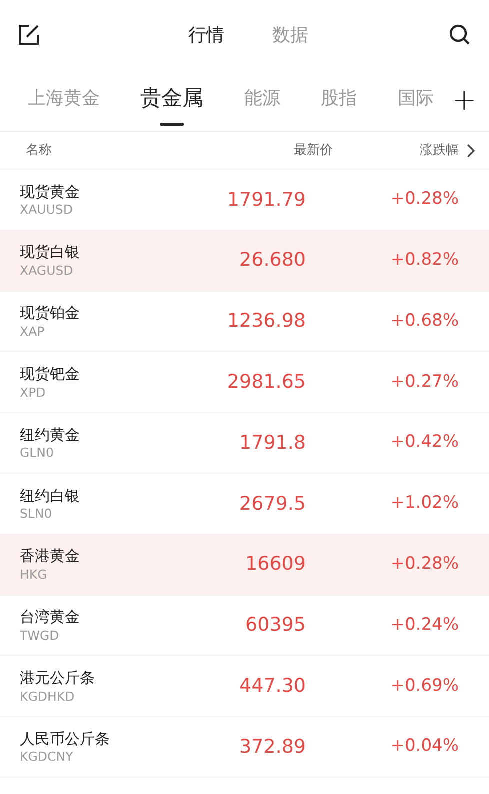  Describe the element at coordinates (266, 321) in the screenshot. I see `price-value: 1236.98` at that location.